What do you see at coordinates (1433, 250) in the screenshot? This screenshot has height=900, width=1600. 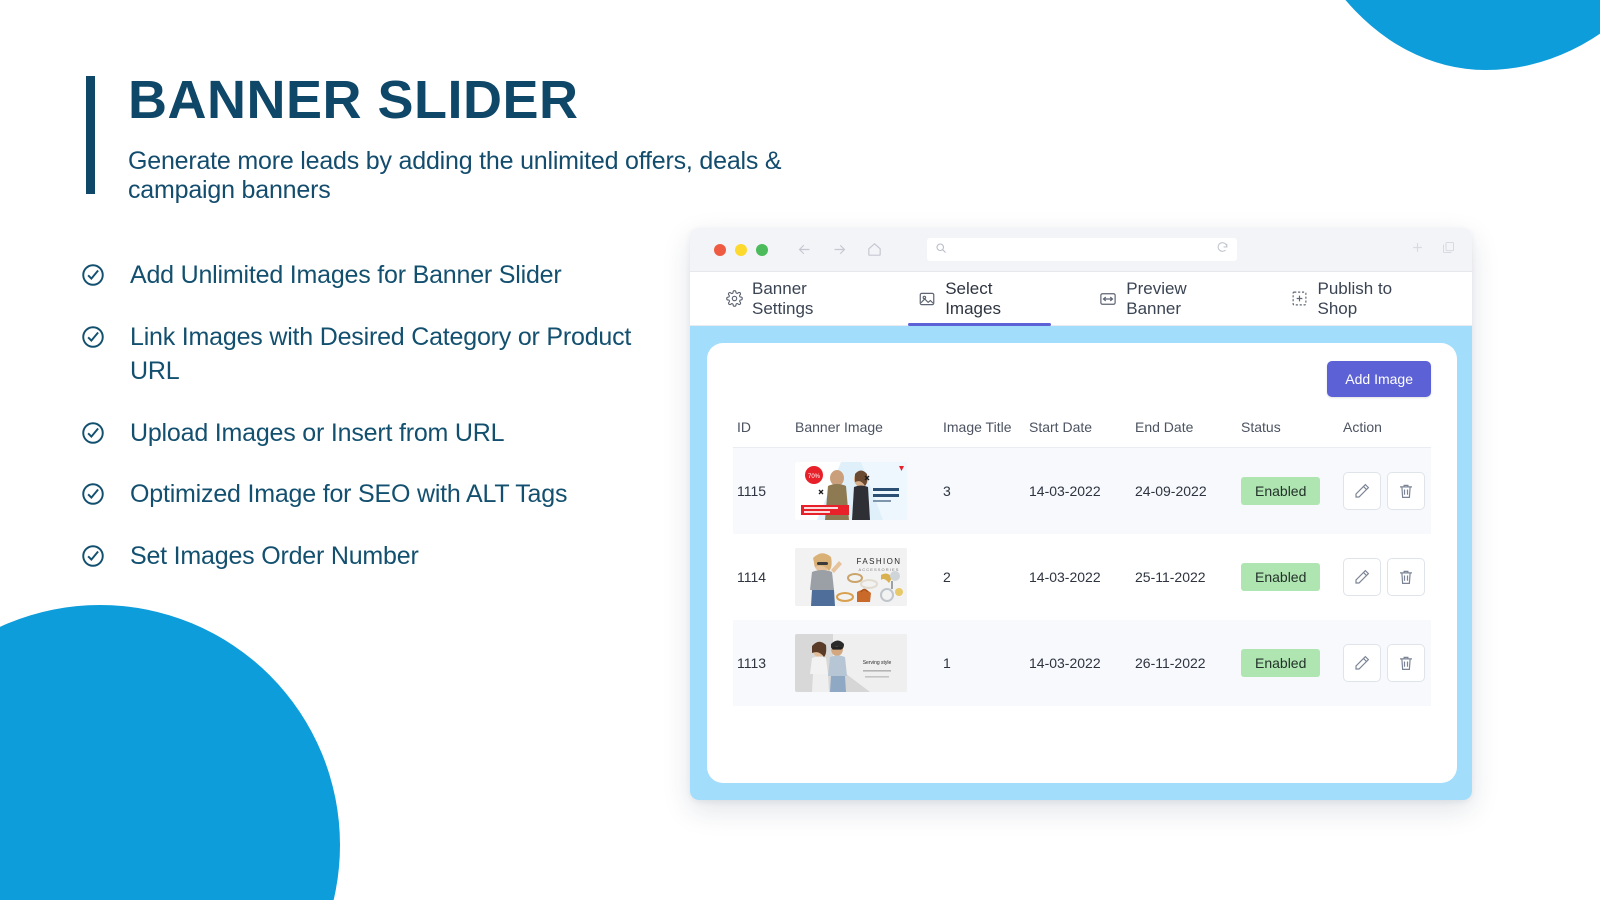 I see `browser-actions` at bounding box center [1433, 250].